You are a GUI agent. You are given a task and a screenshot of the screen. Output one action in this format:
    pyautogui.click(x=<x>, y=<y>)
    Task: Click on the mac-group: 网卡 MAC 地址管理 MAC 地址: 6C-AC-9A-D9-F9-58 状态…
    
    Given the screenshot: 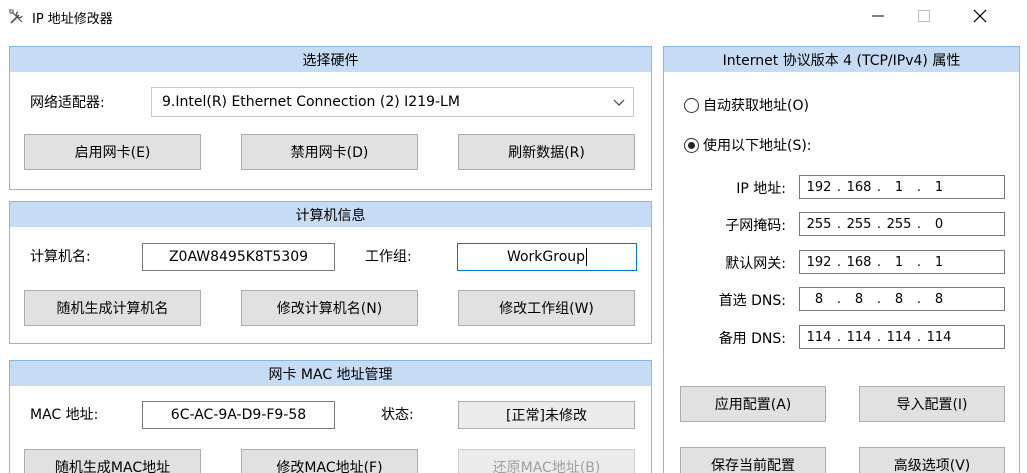 What is the action you would take?
    pyautogui.click(x=330, y=416)
    